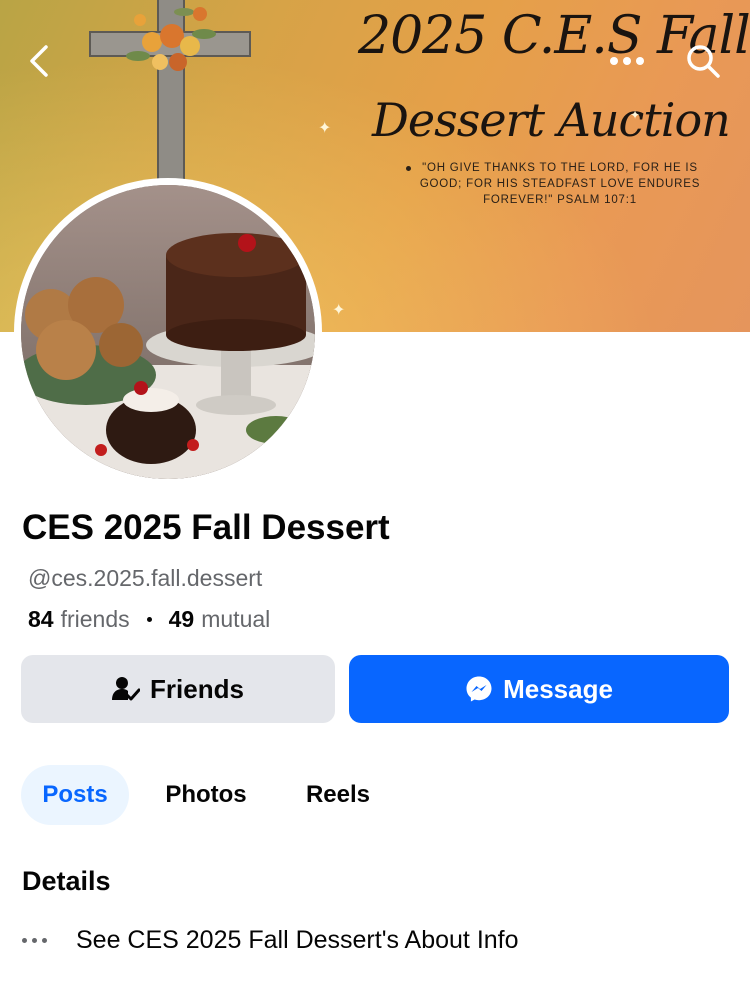  I want to click on more-dots-icon, so click(627, 61).